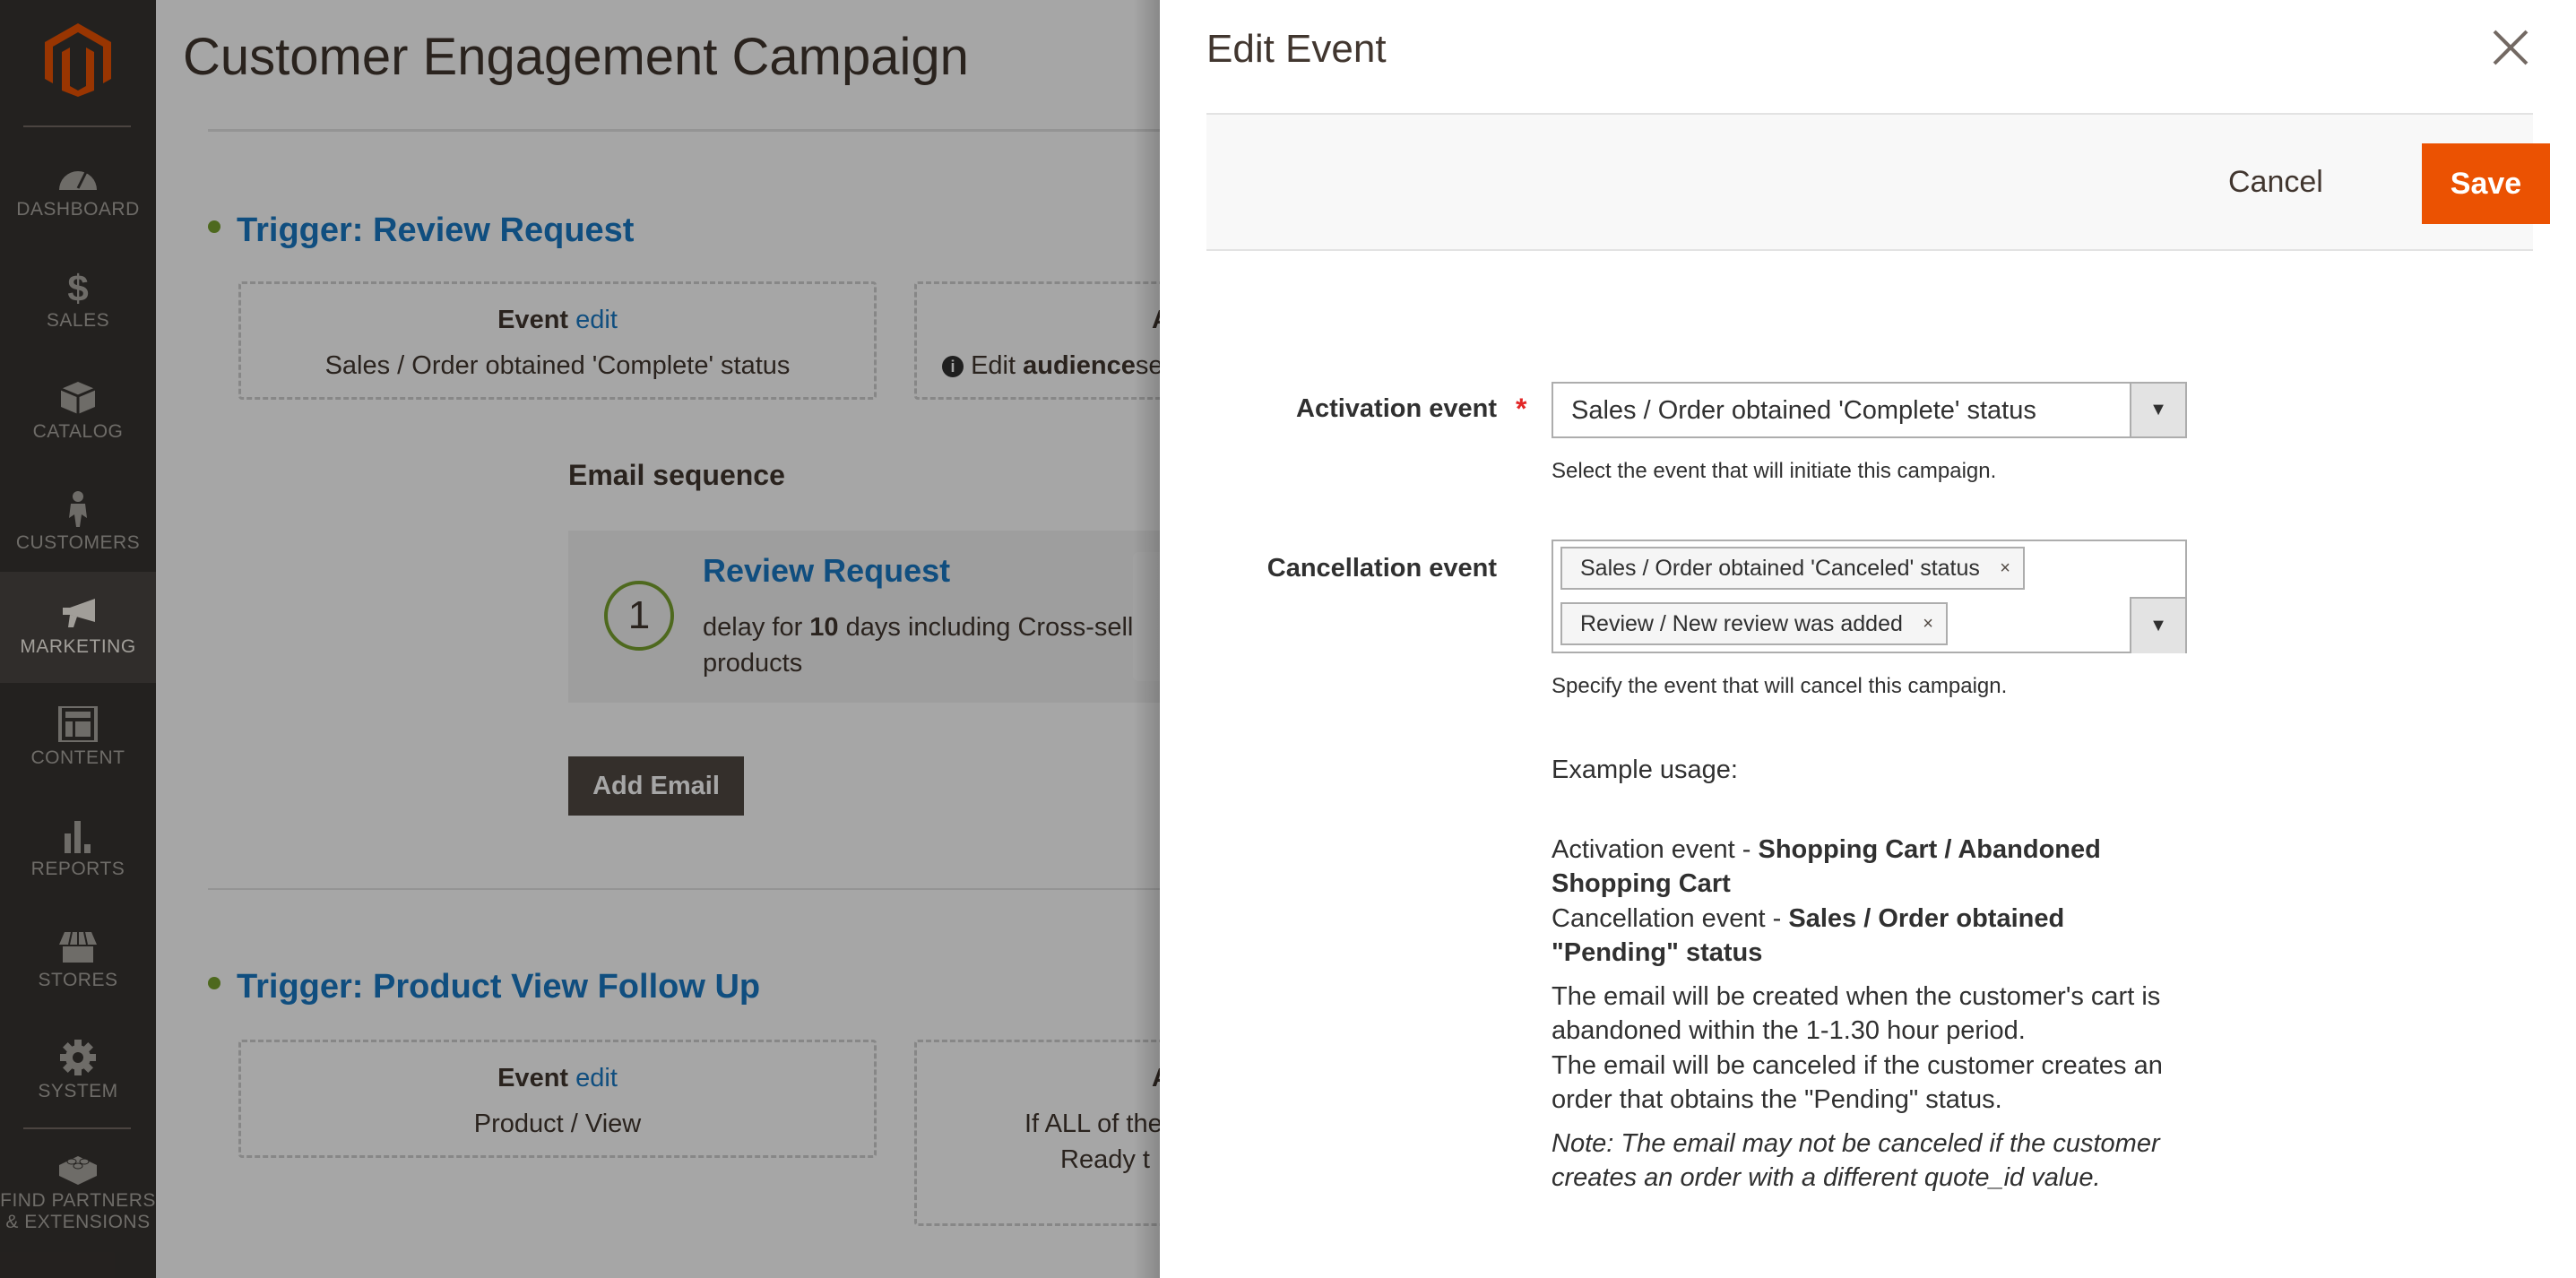 The image size is (2576, 1278). Describe the element at coordinates (1146, 639) in the screenshot. I see `panel-shadow` at that location.